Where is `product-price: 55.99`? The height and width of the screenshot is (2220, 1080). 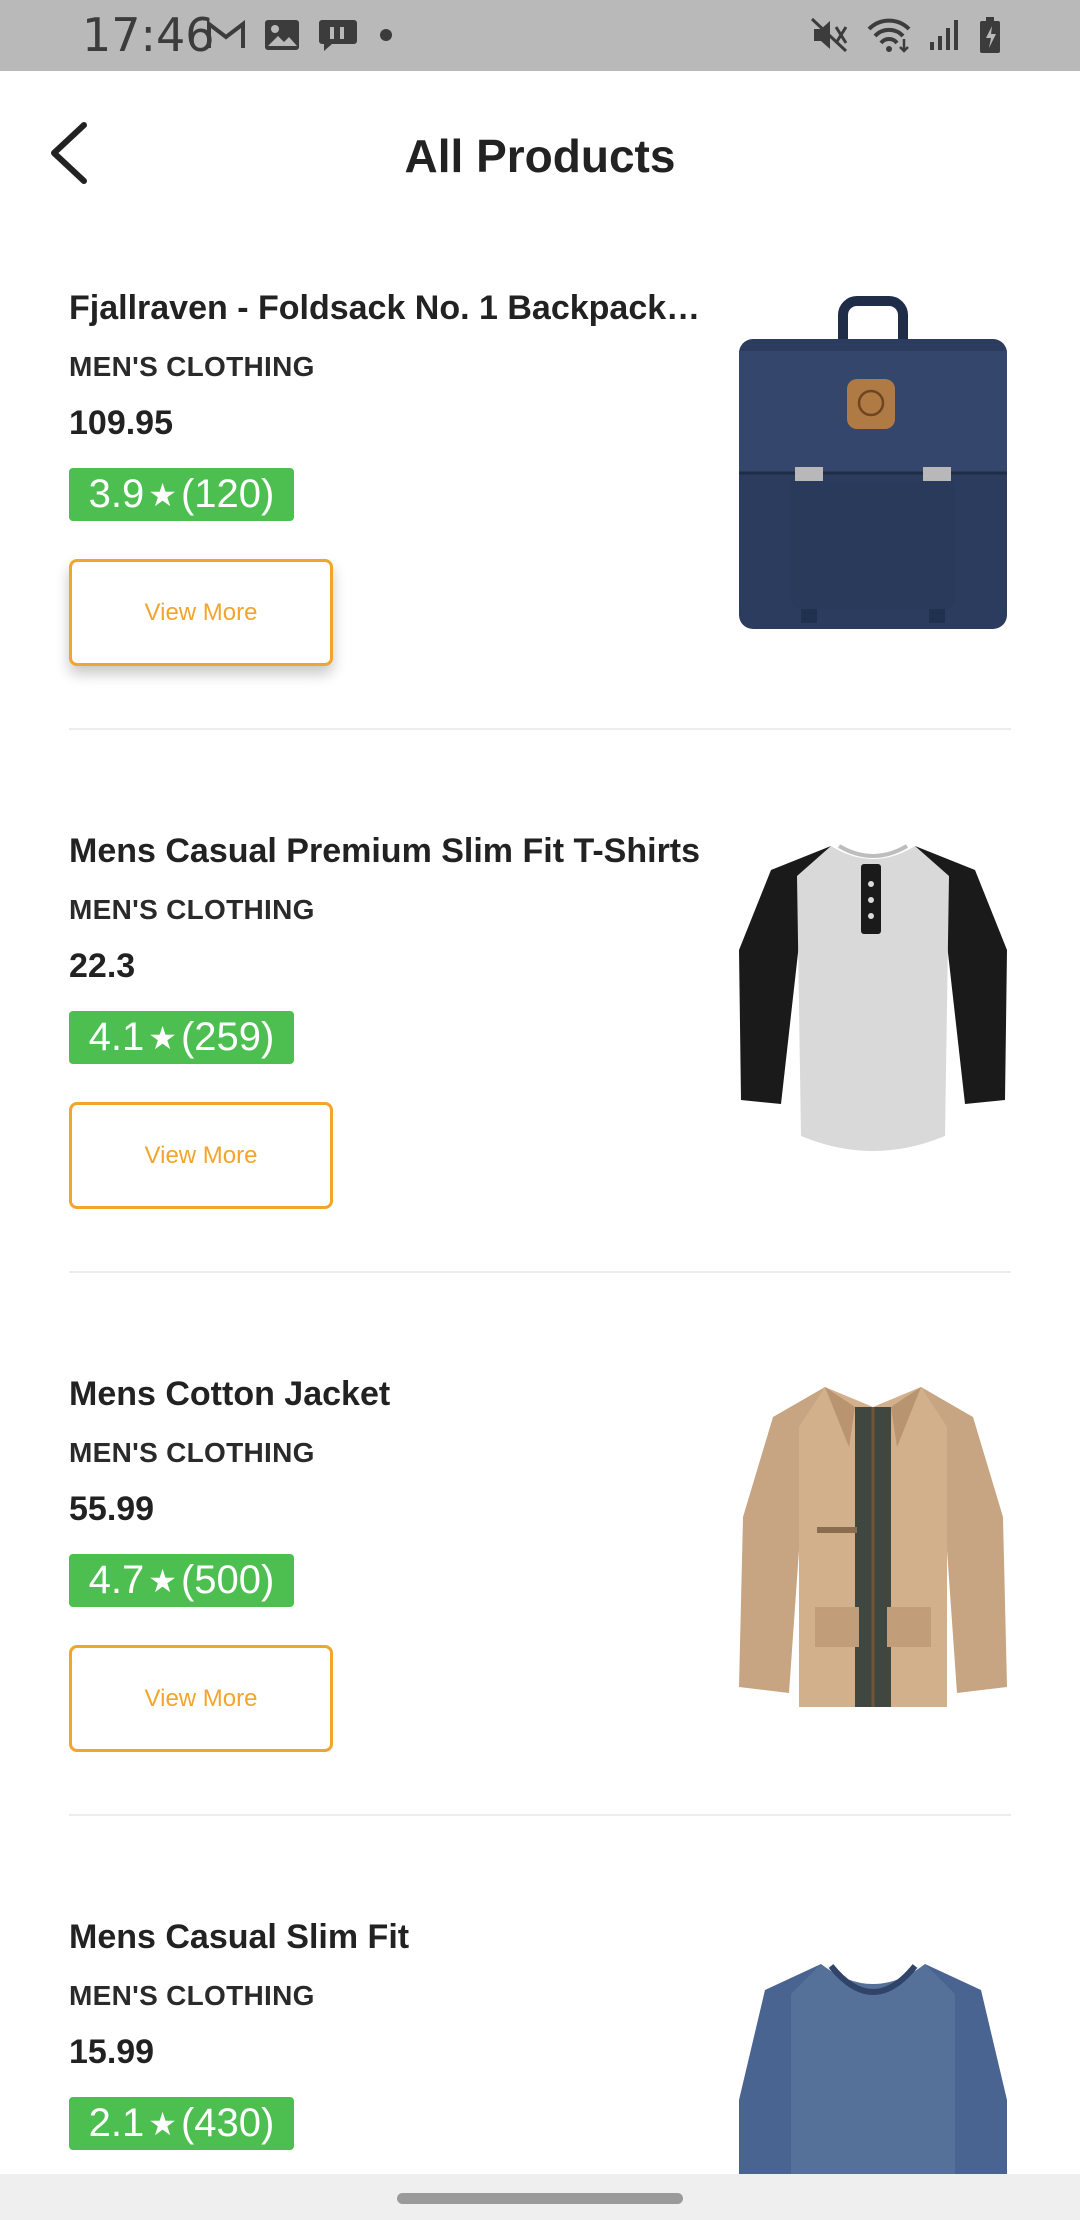
product-price: 55.99 is located at coordinates (112, 1509).